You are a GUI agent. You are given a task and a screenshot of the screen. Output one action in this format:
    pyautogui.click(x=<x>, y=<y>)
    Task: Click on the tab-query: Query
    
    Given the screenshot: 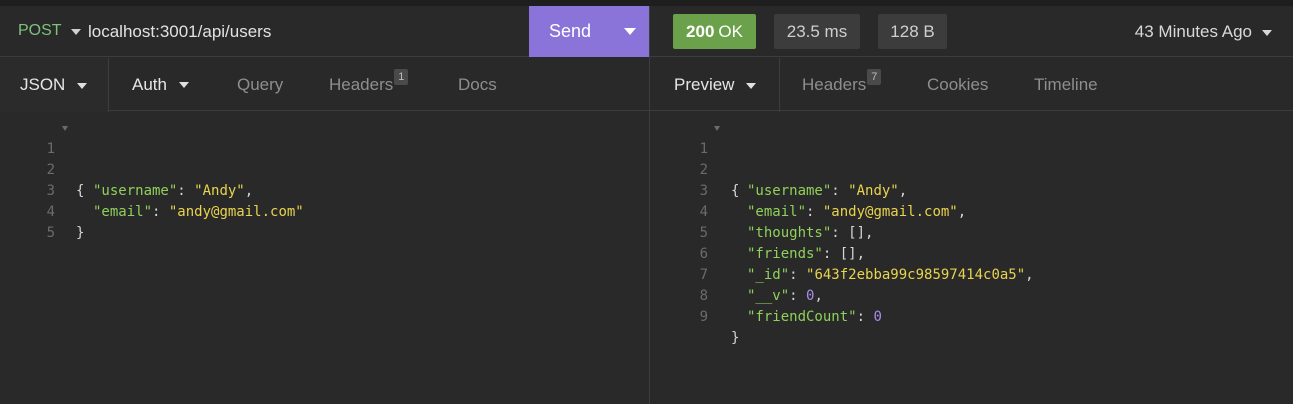 What is the action you would take?
    pyautogui.click(x=260, y=84)
    